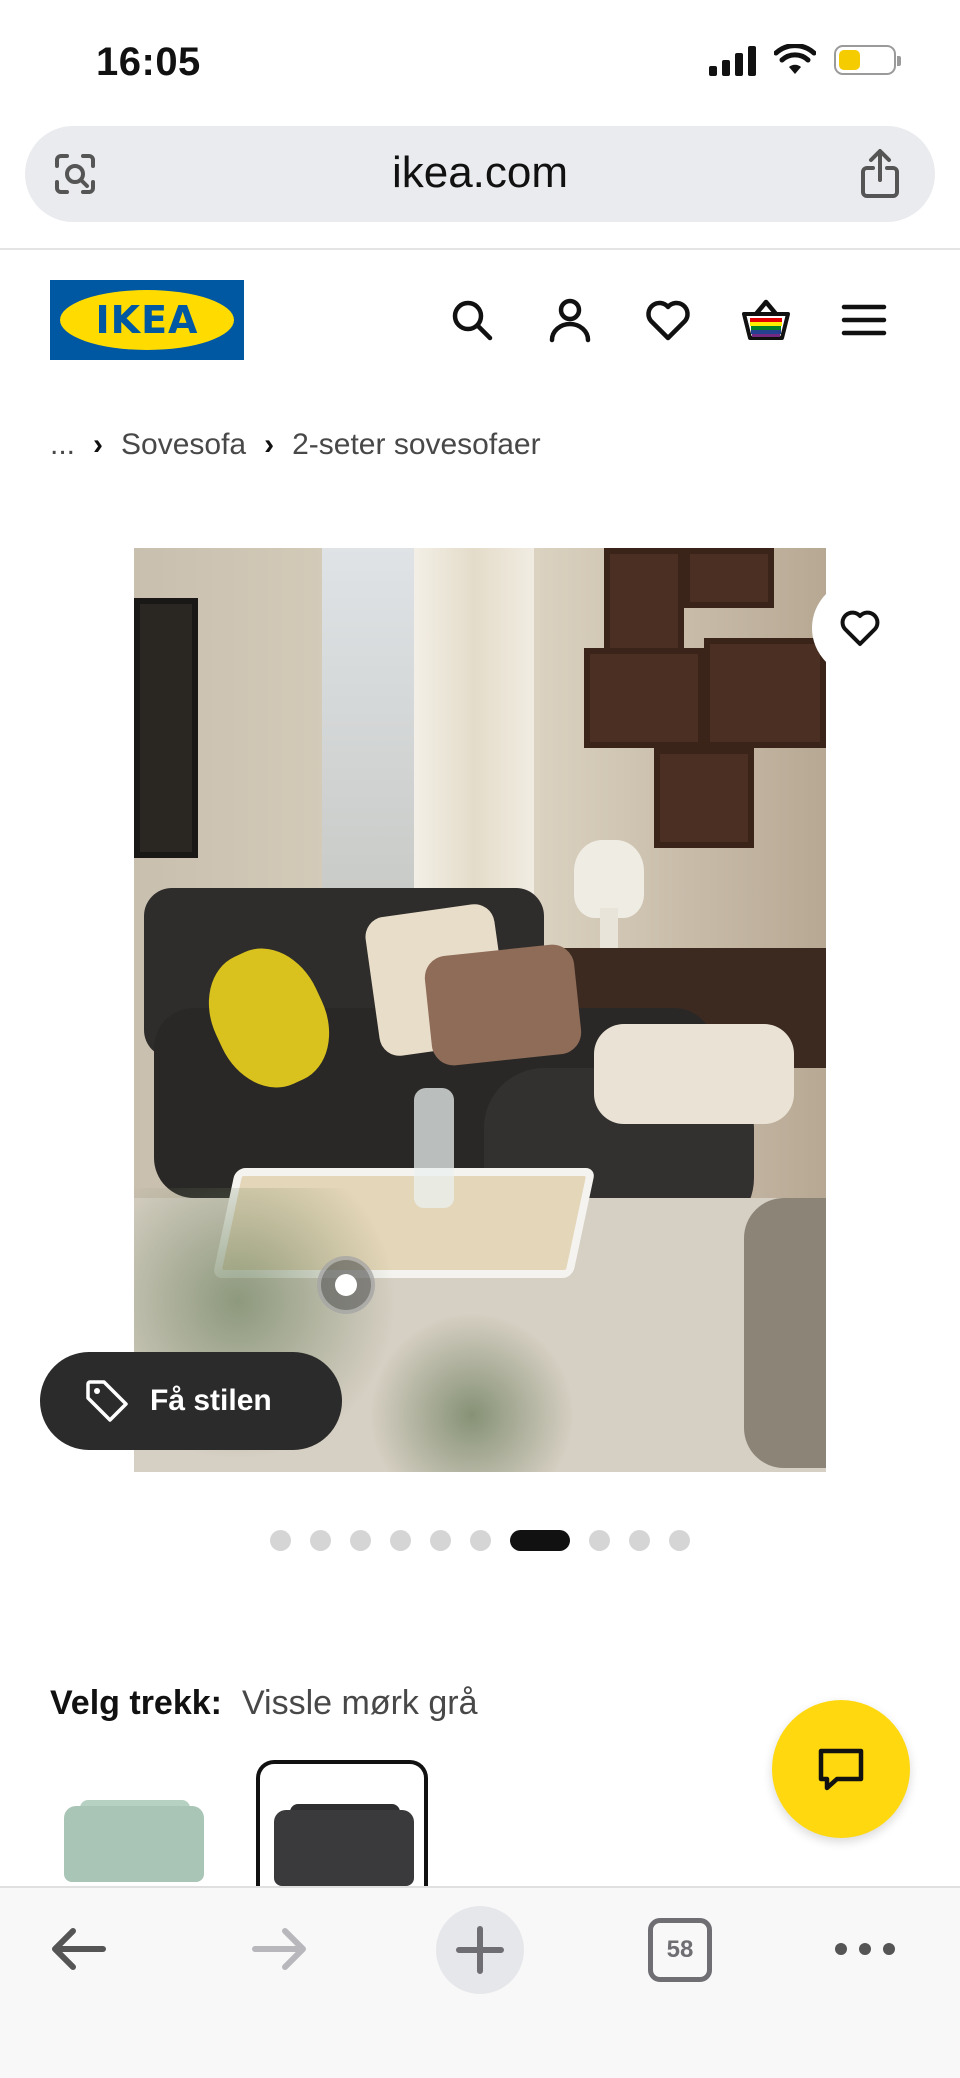 Image resolution: width=960 pixels, height=2078 pixels. I want to click on more-button, so click(865, 1949).